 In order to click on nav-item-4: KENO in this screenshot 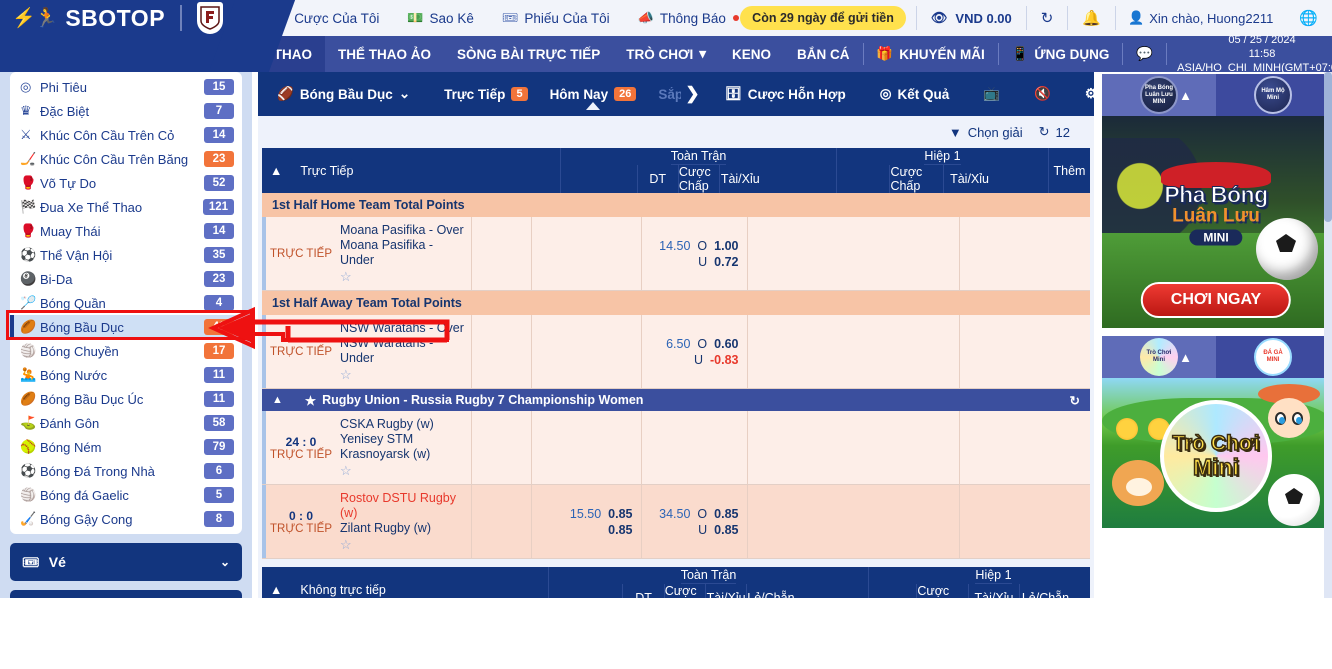, I will do `click(751, 54)`.